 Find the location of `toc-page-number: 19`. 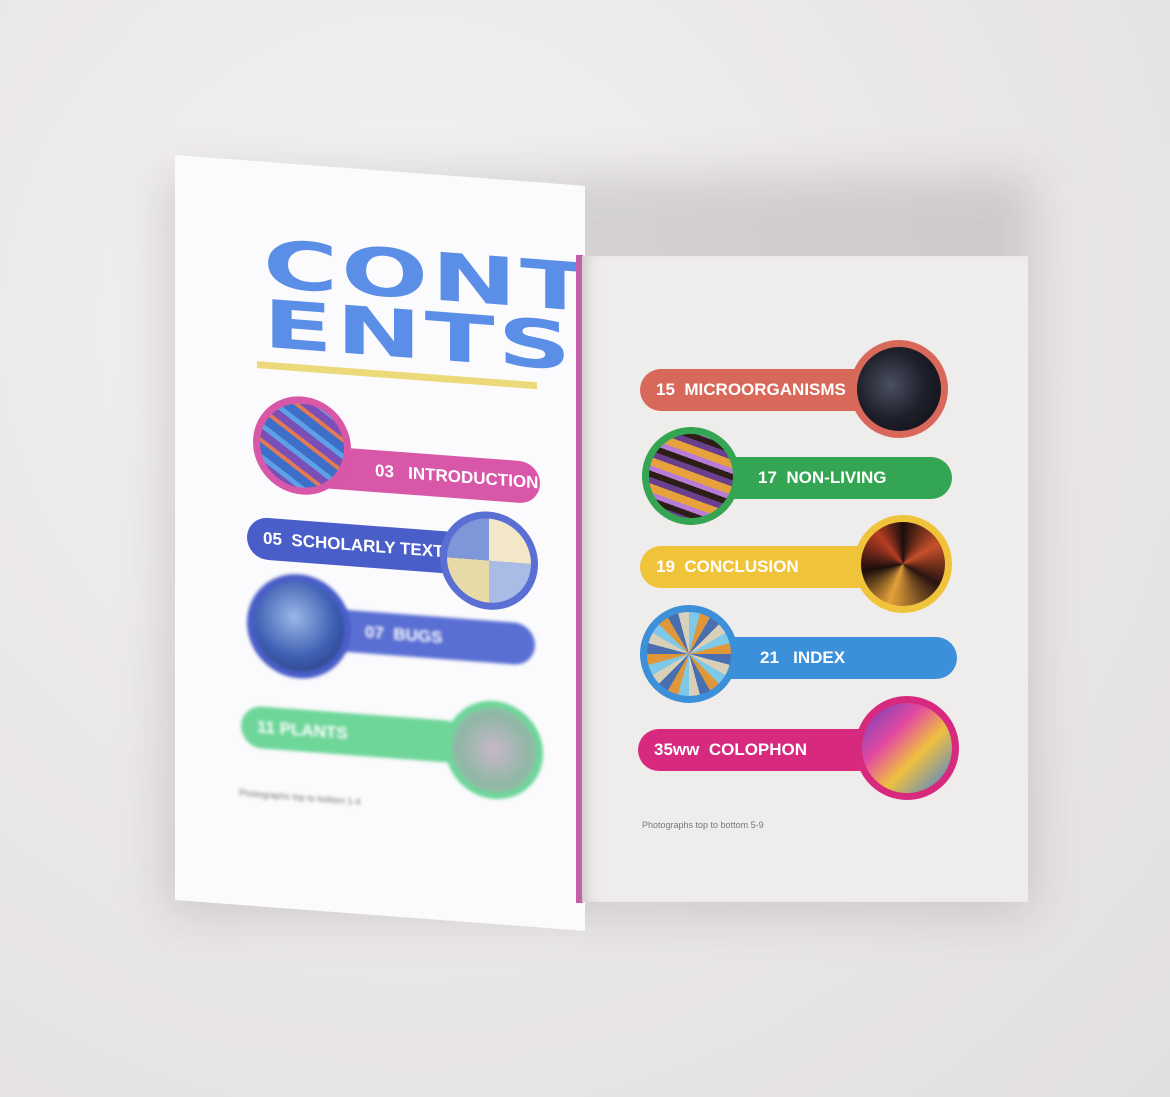

toc-page-number: 19 is located at coordinates (665, 566).